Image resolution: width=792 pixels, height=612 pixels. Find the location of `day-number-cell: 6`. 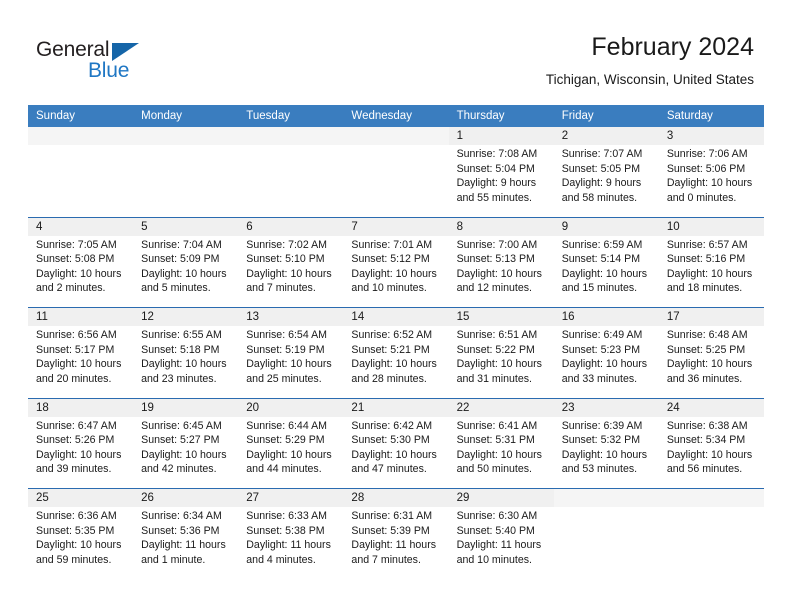

day-number-cell: 6 is located at coordinates (291, 226).